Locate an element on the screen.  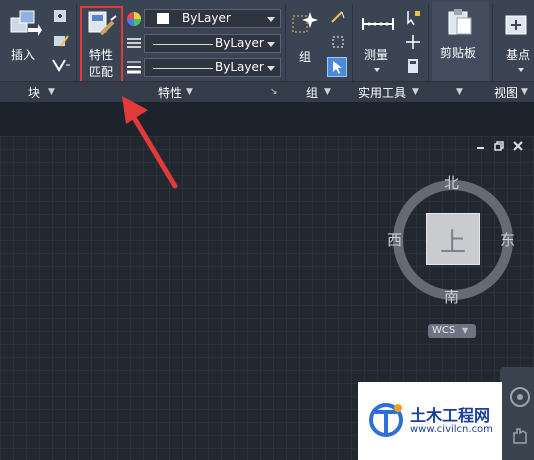
steeringwheel-icon is located at coordinates (520, 397).